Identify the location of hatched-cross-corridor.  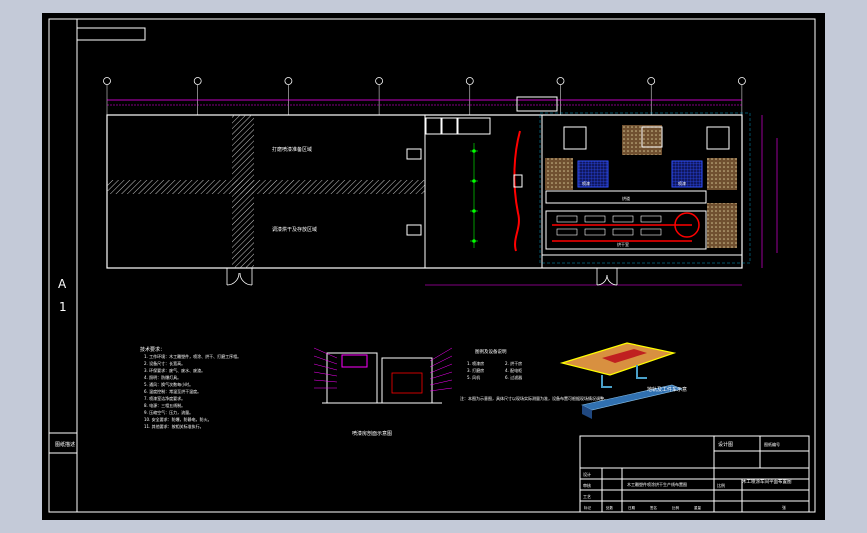
(266, 191).